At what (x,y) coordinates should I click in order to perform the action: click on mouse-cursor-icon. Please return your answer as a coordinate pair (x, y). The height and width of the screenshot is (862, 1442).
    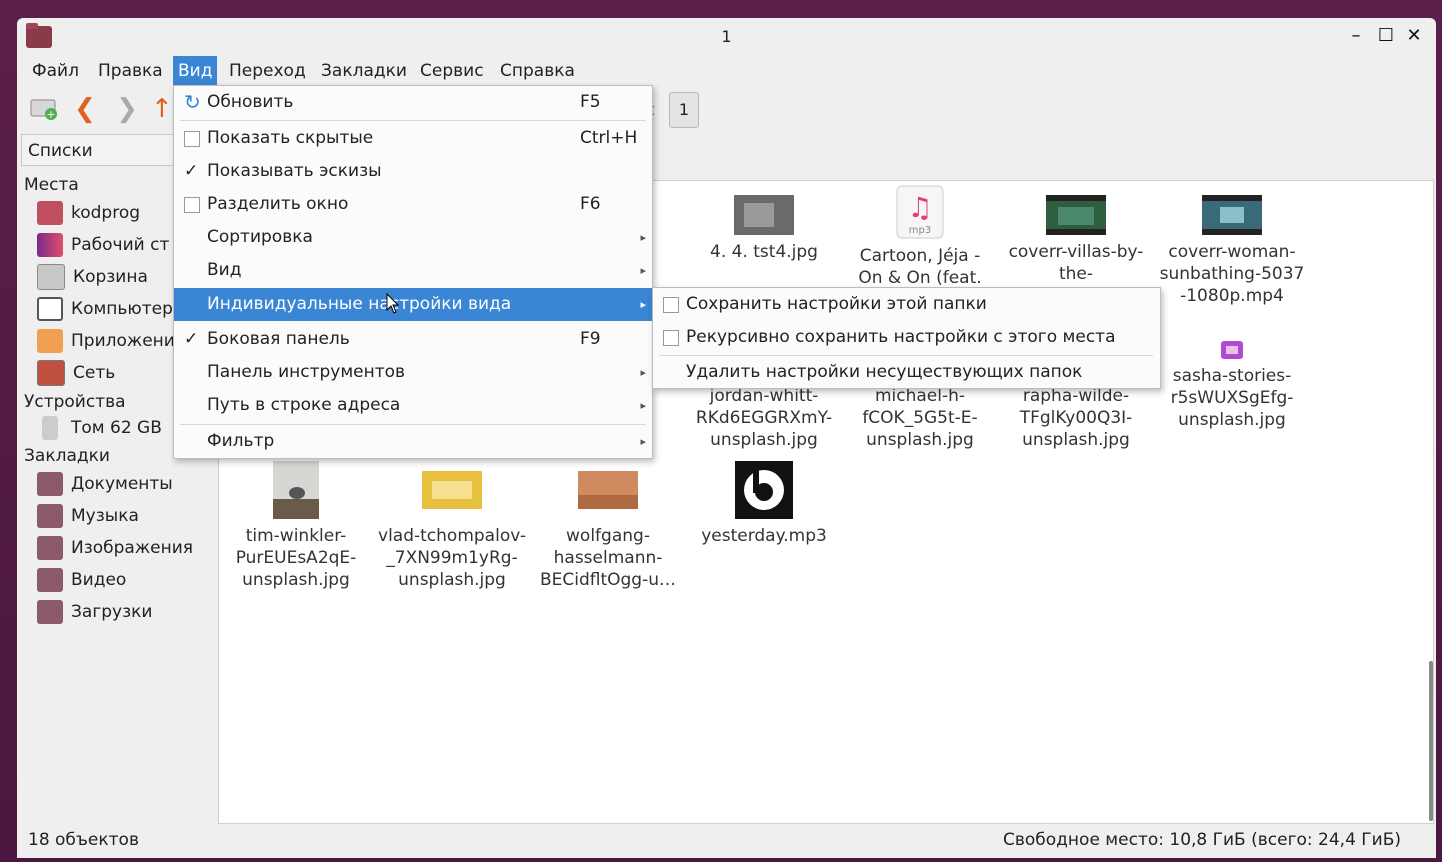
    Looking at the image, I should click on (393, 303).